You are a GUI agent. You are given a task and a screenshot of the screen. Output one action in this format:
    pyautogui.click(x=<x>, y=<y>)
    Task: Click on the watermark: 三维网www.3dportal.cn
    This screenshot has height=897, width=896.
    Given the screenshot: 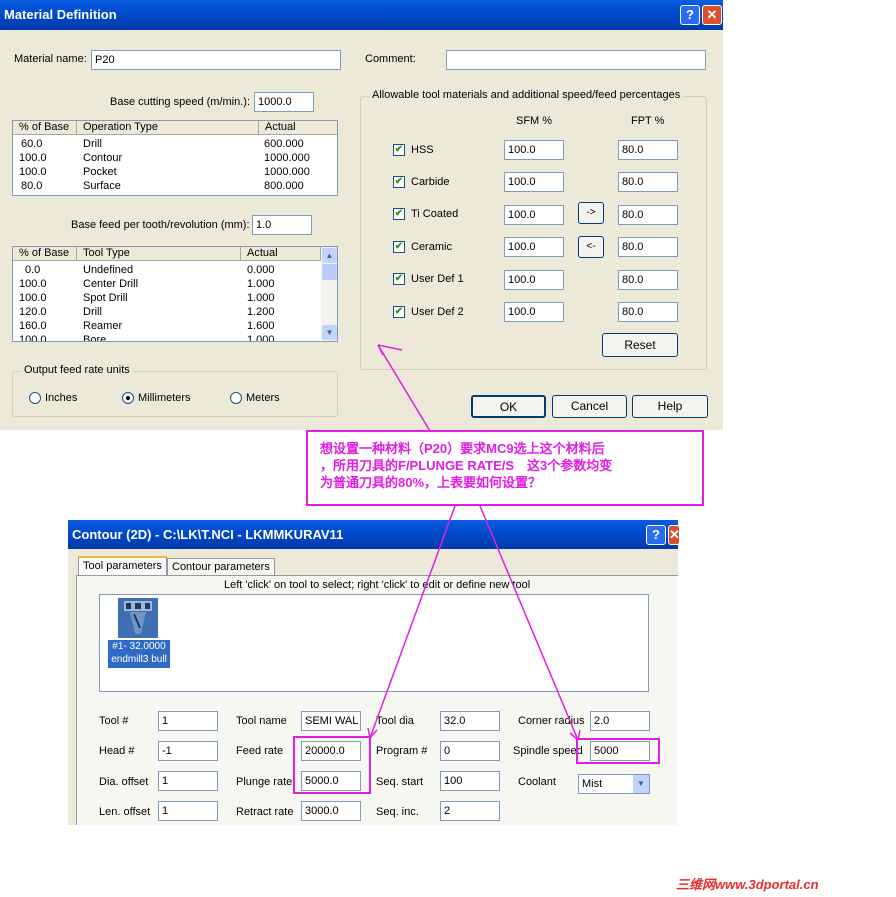 What is the action you would take?
    pyautogui.click(x=747, y=884)
    